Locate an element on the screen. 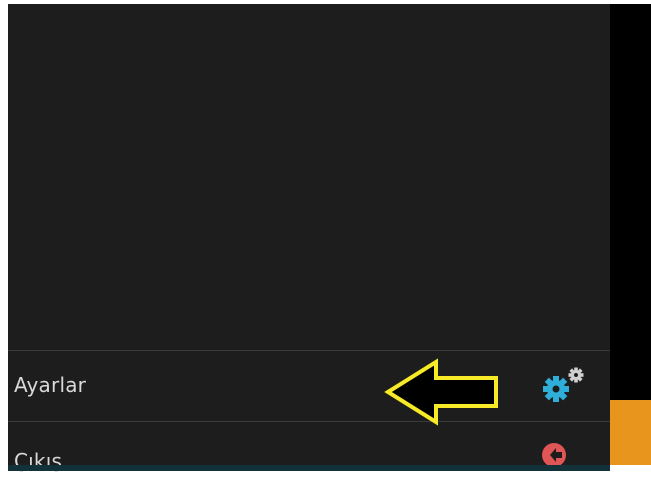  menu-item-label: Ayarlar is located at coordinates (50, 385).